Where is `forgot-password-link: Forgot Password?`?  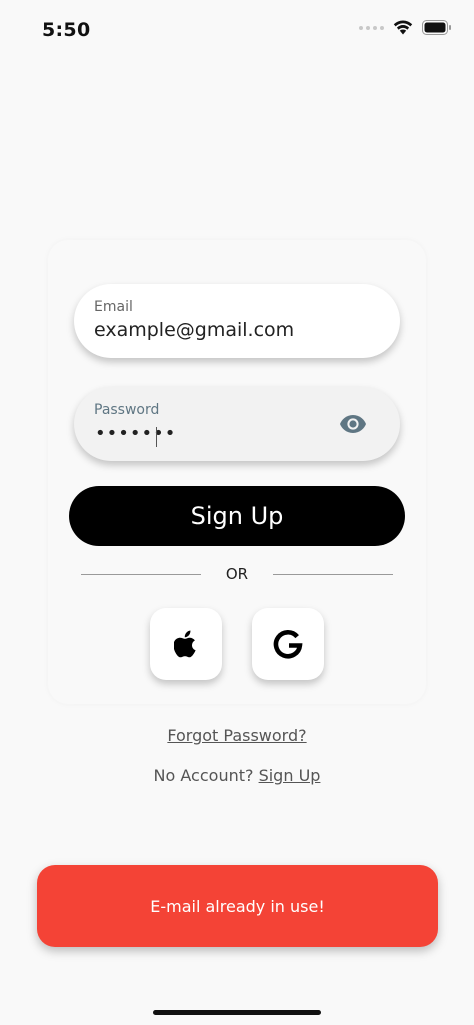
forgot-password-link: Forgot Password? is located at coordinates (237, 735).